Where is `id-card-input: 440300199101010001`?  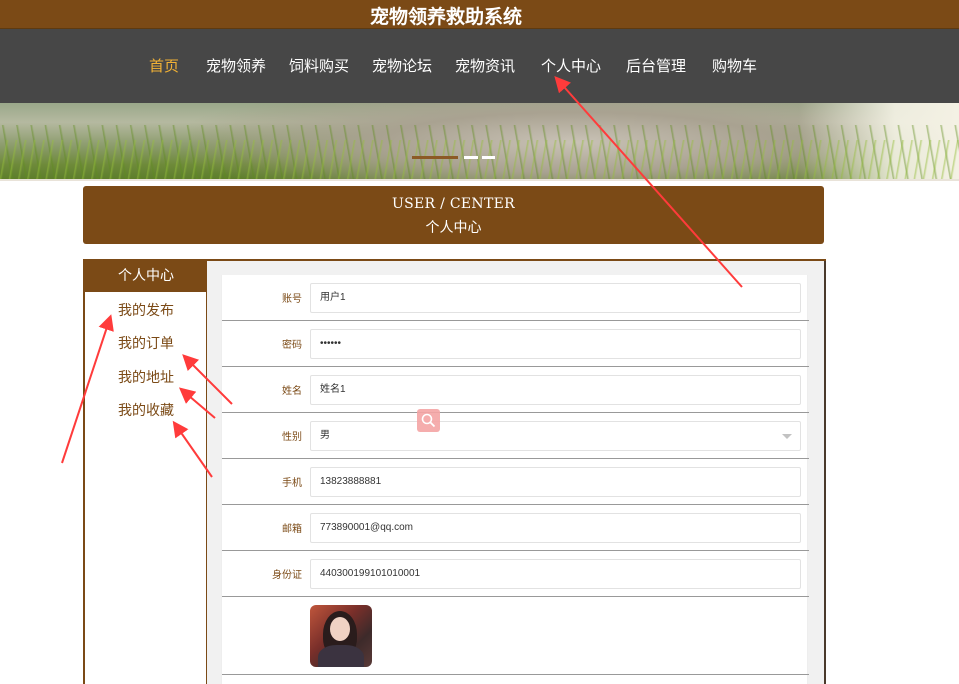
id-card-input: 440300199101010001 is located at coordinates (555, 574).